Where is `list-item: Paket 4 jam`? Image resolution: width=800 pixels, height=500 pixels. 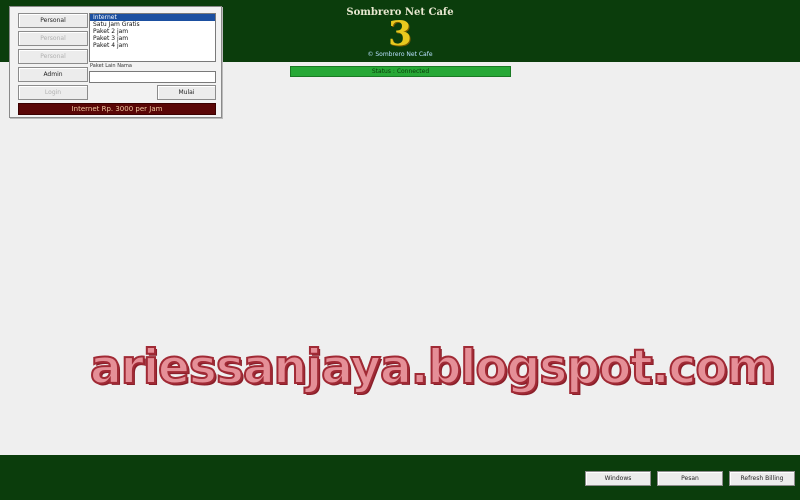 list-item: Paket 4 jam is located at coordinates (152, 45).